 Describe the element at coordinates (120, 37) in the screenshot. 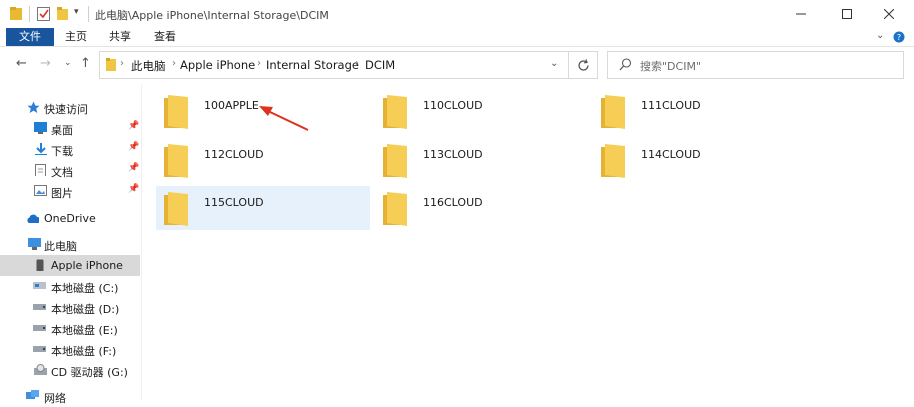

I see `tab-share: 共享` at that location.